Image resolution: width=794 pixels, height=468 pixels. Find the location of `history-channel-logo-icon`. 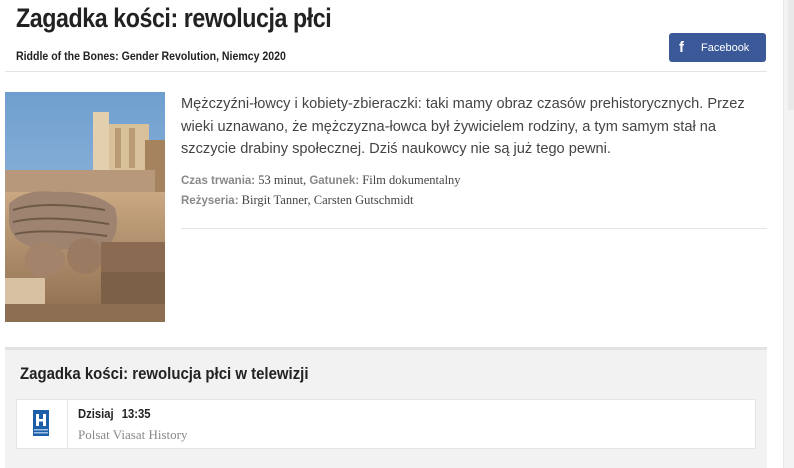

history-channel-logo-icon is located at coordinates (41, 423).